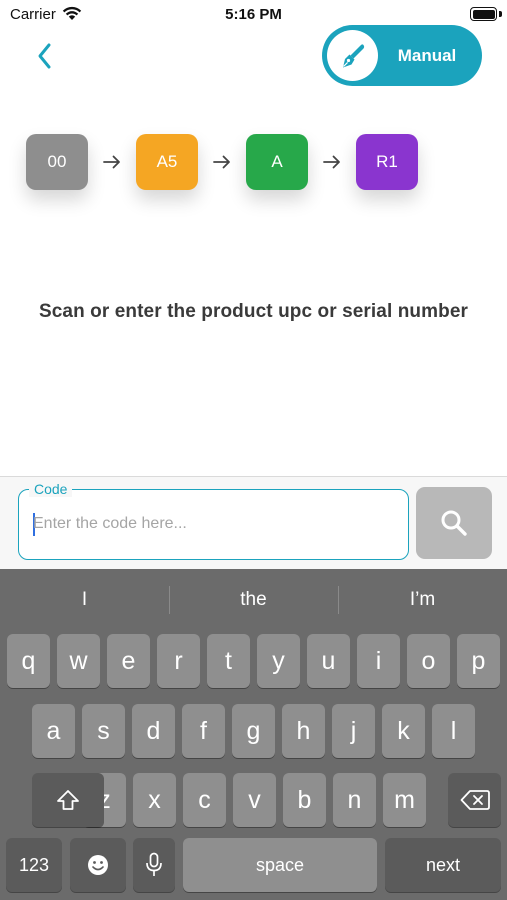 The width and height of the screenshot is (507, 900). I want to click on clock: 5:16 PM, so click(253, 14).